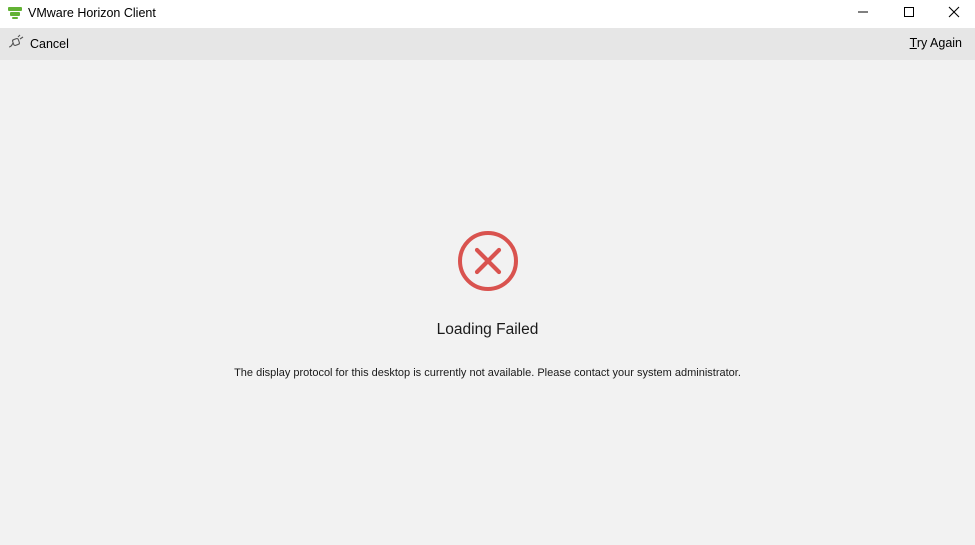 The image size is (975, 545). Describe the element at coordinates (17, 44) in the screenshot. I see `disconnect-plug-icon` at that location.